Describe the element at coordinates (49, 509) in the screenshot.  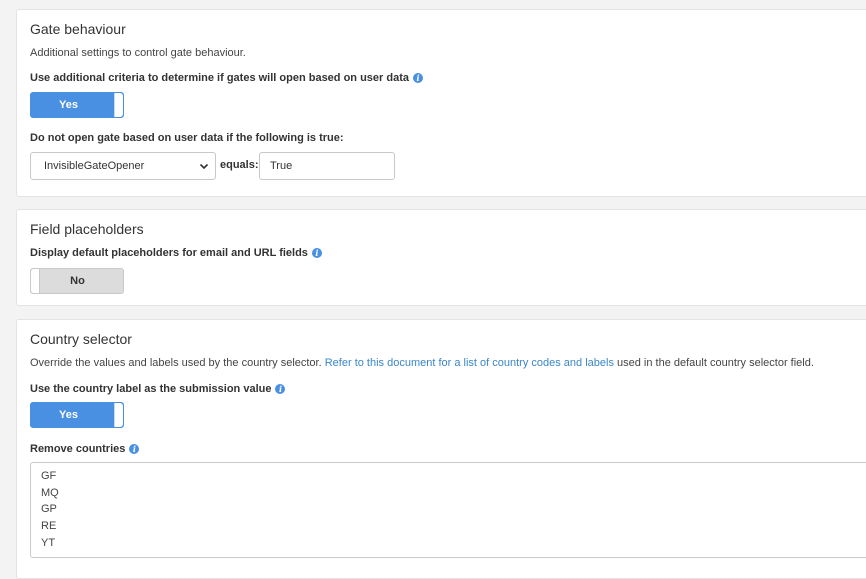
I see `country-code-line: GP` at that location.